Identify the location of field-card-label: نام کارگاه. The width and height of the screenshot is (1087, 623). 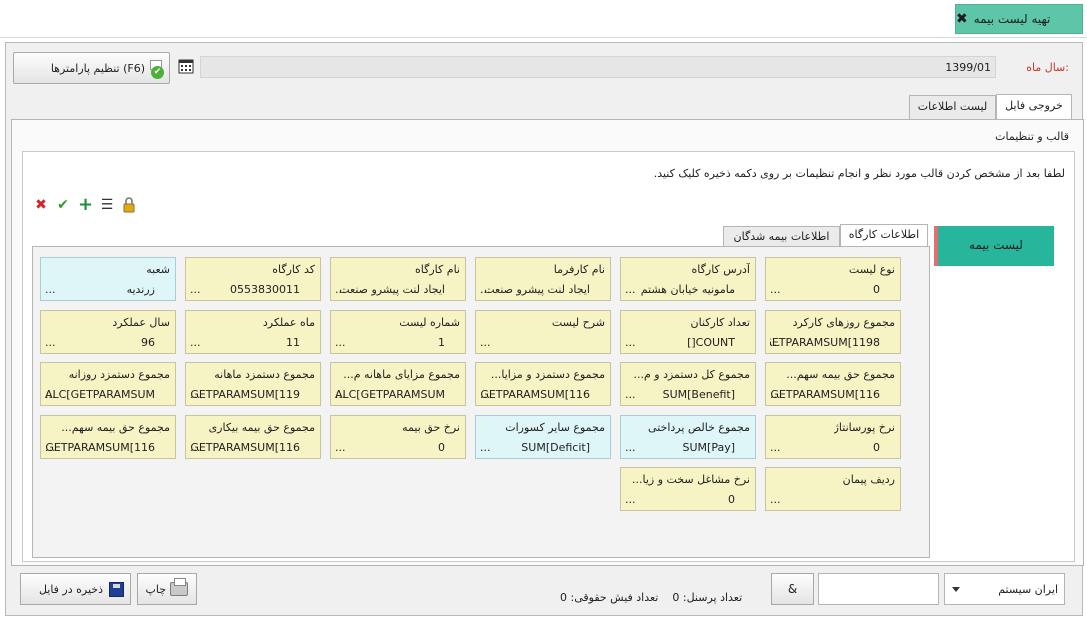
(437, 269).